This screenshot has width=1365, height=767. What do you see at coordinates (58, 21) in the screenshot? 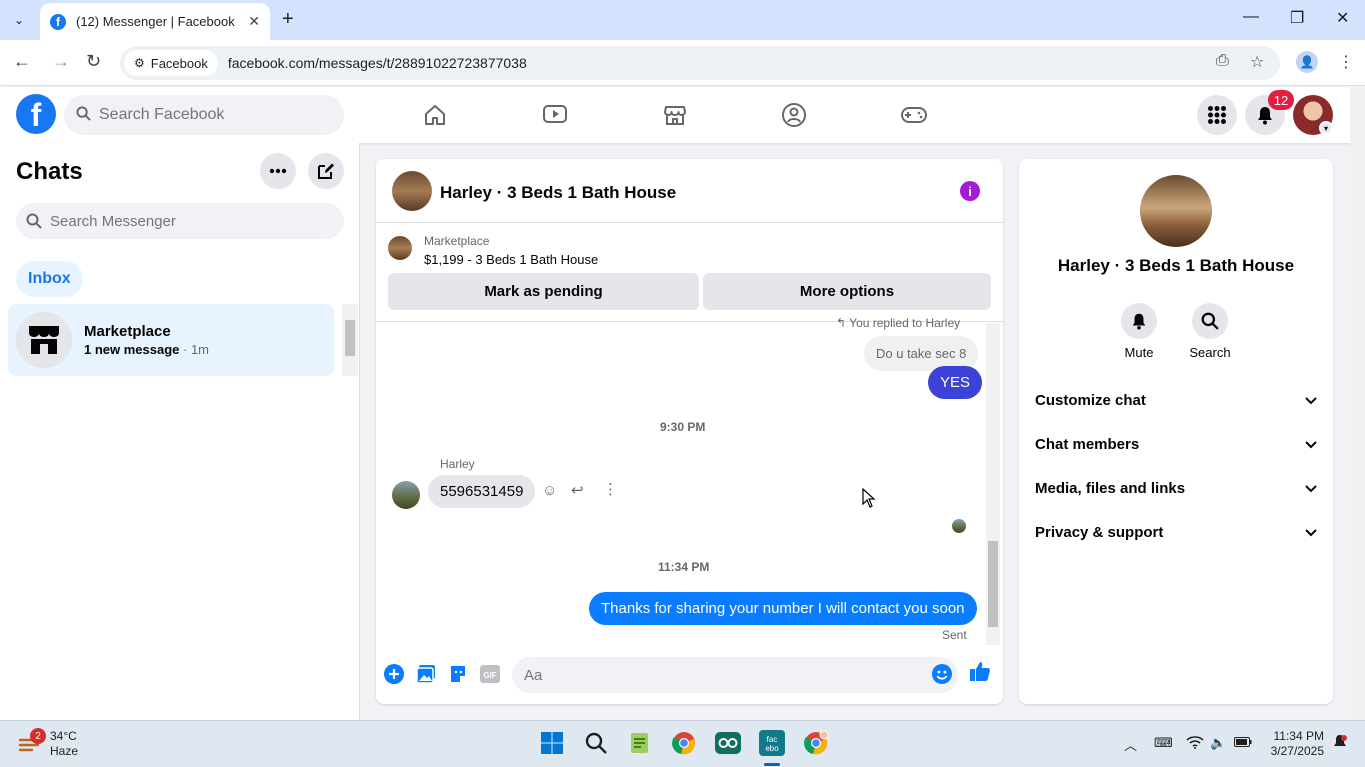
I see `facebook-favicon-icon: f` at bounding box center [58, 21].